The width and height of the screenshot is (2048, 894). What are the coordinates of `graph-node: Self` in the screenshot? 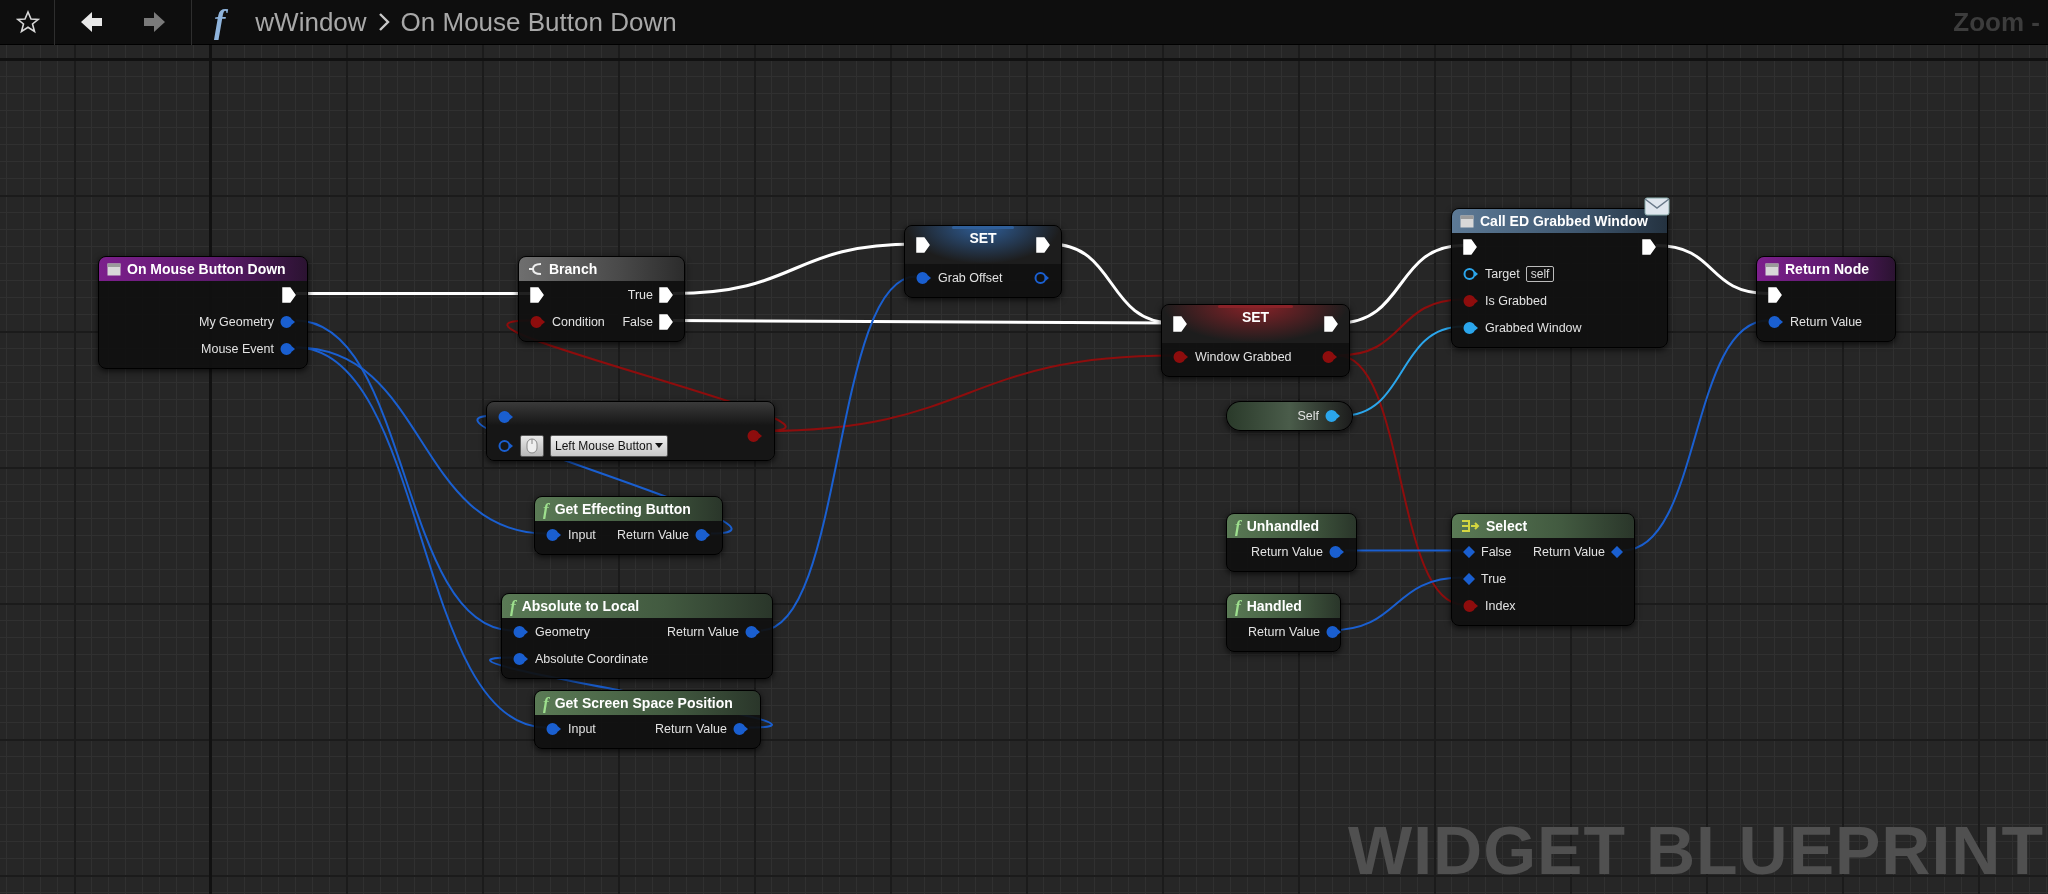 It's located at (1289, 416).